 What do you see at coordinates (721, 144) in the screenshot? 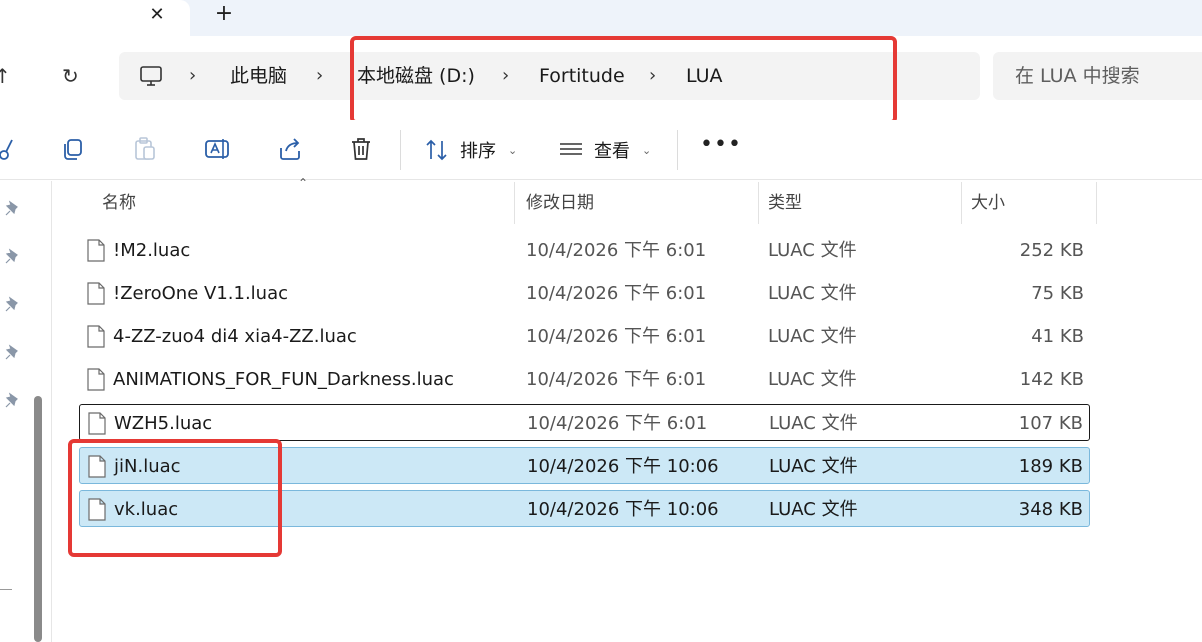
I see `more-options-icon: •••` at bounding box center [721, 144].